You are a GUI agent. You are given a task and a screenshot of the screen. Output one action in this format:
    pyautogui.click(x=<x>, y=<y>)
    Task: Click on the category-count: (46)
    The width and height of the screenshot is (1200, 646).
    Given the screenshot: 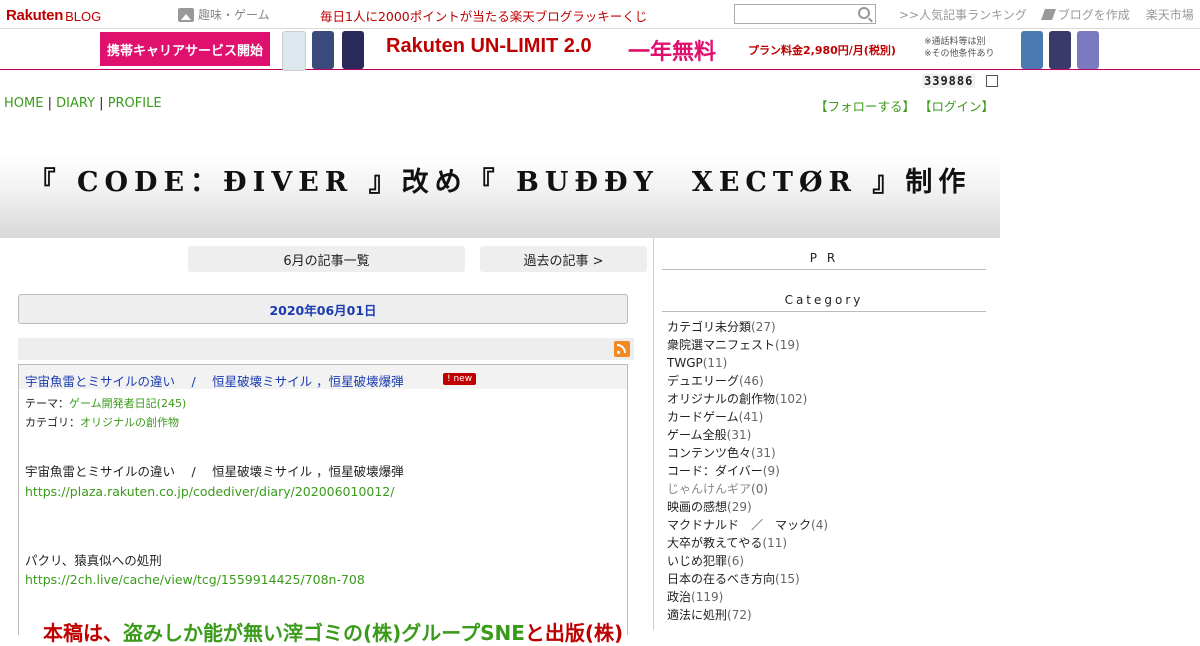 What is the action you would take?
    pyautogui.click(x=751, y=381)
    